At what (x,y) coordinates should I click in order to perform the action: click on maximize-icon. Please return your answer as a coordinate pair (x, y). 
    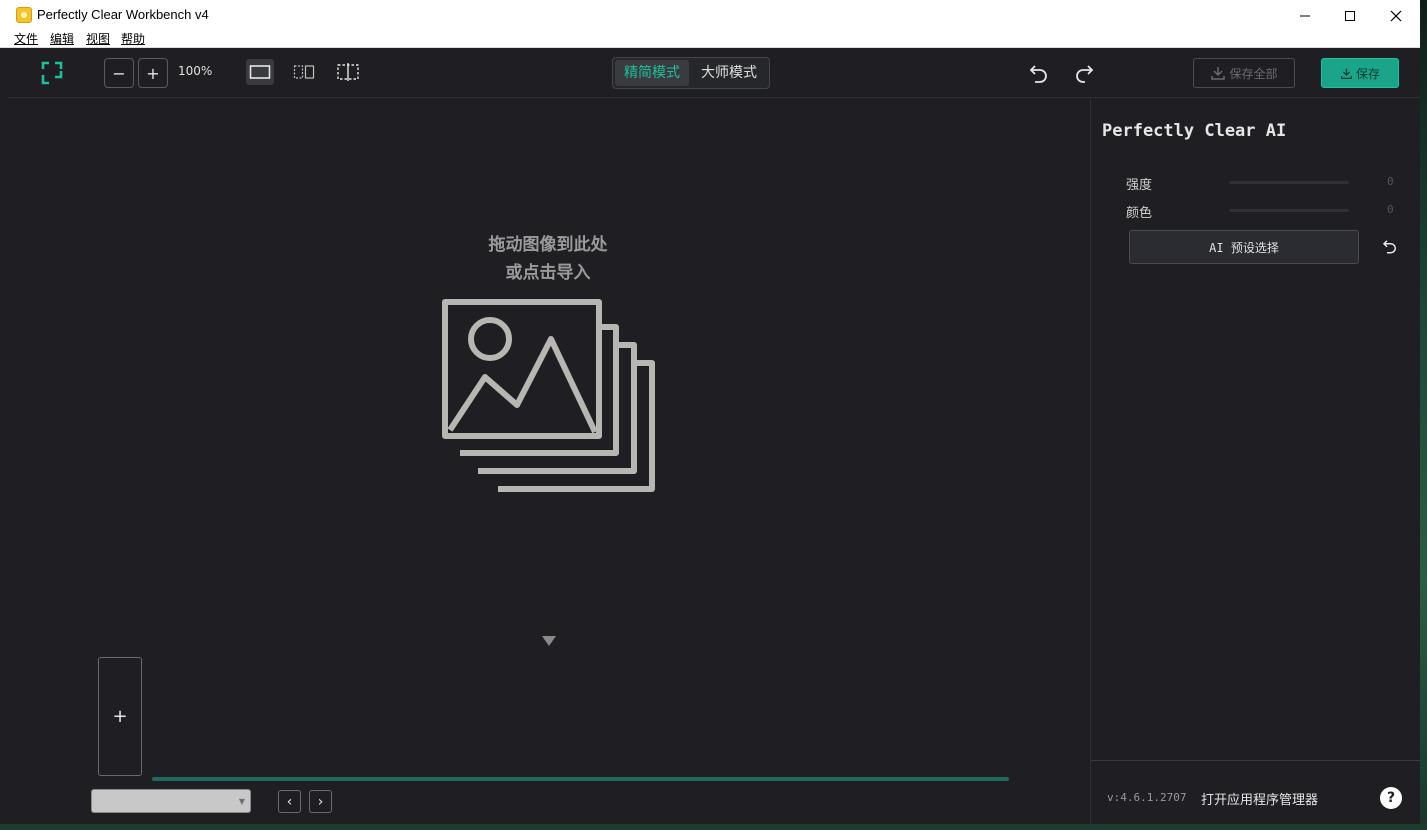
    Looking at the image, I should click on (1350, 15).